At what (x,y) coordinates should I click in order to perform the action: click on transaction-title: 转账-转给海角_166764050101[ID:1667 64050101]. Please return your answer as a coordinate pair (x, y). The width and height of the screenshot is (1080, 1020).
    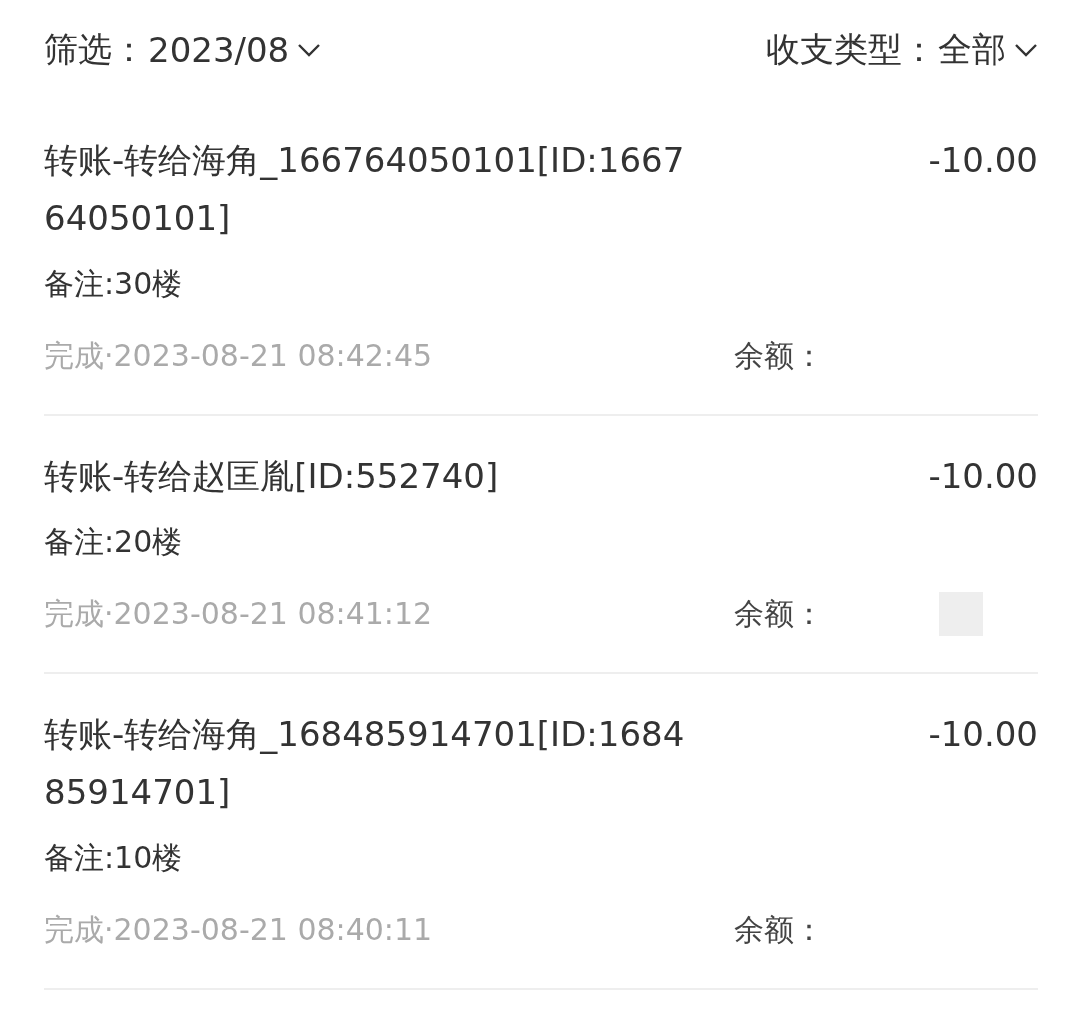
    Looking at the image, I should click on (364, 189).